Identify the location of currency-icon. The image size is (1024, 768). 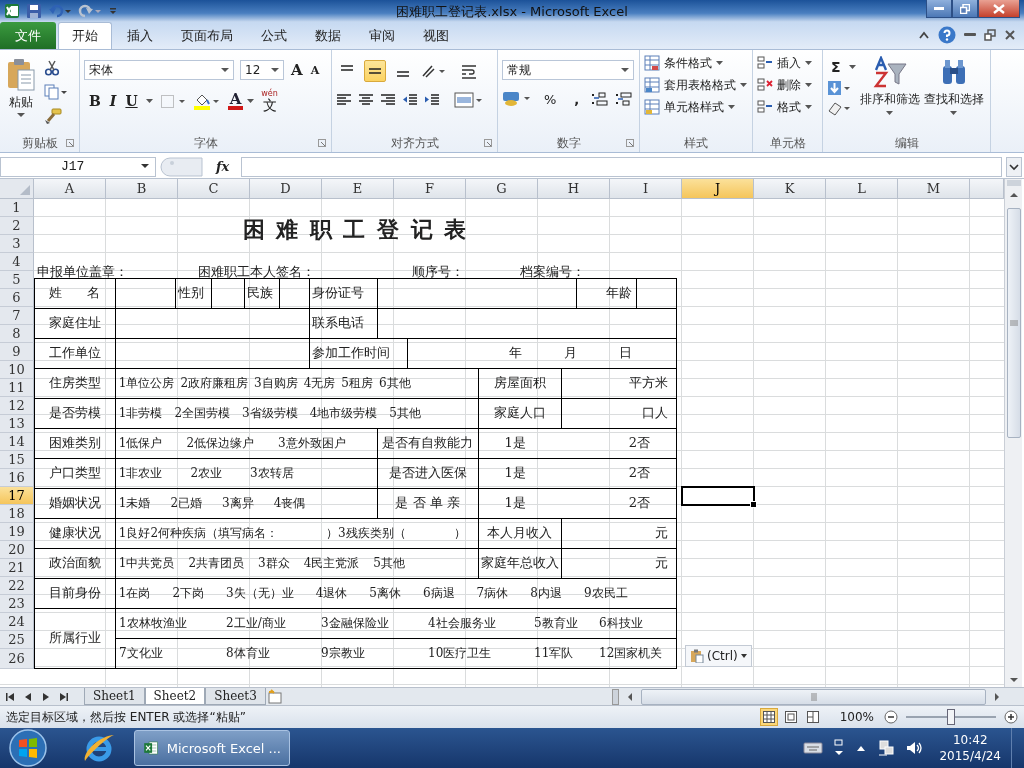
(517, 99).